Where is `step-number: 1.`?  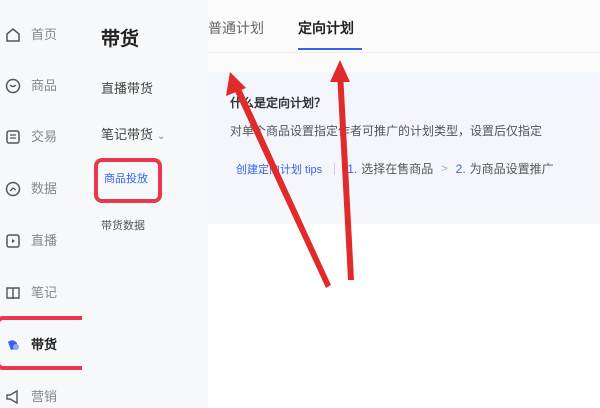 step-number: 1. is located at coordinates (352, 168).